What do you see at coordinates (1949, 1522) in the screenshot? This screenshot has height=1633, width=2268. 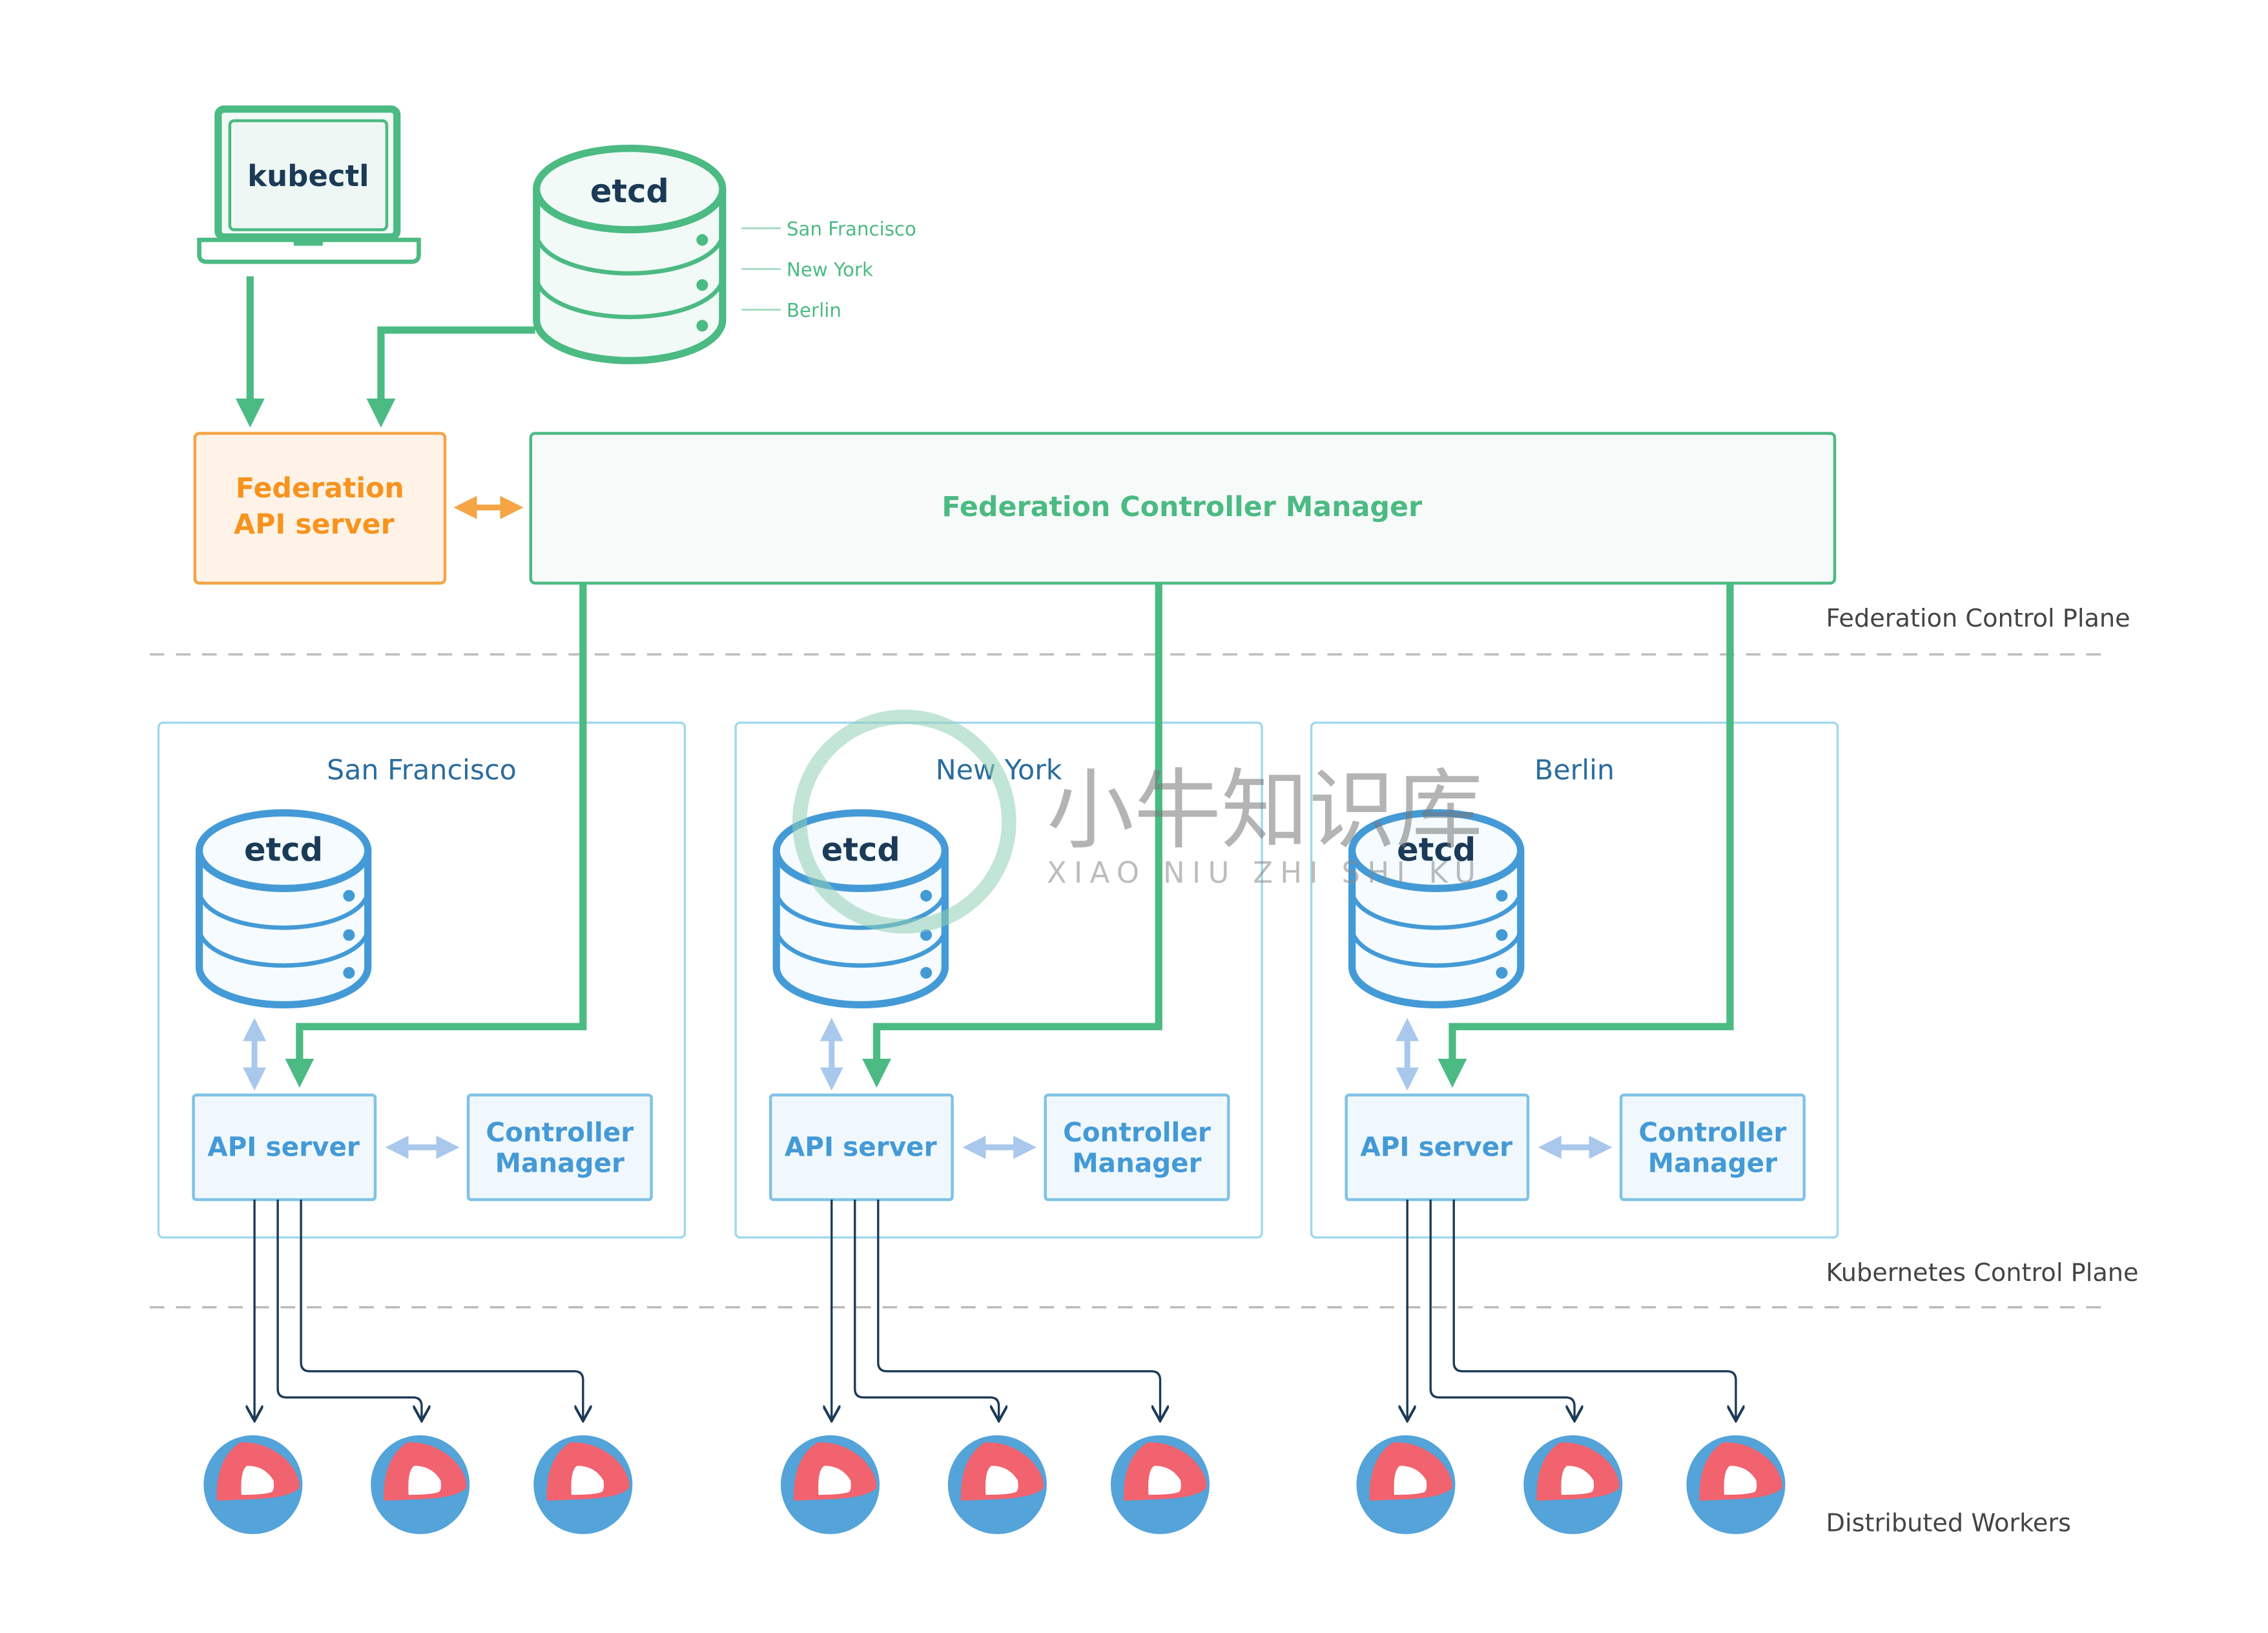 I see `zone-label-workers: Distributed Workers` at bounding box center [1949, 1522].